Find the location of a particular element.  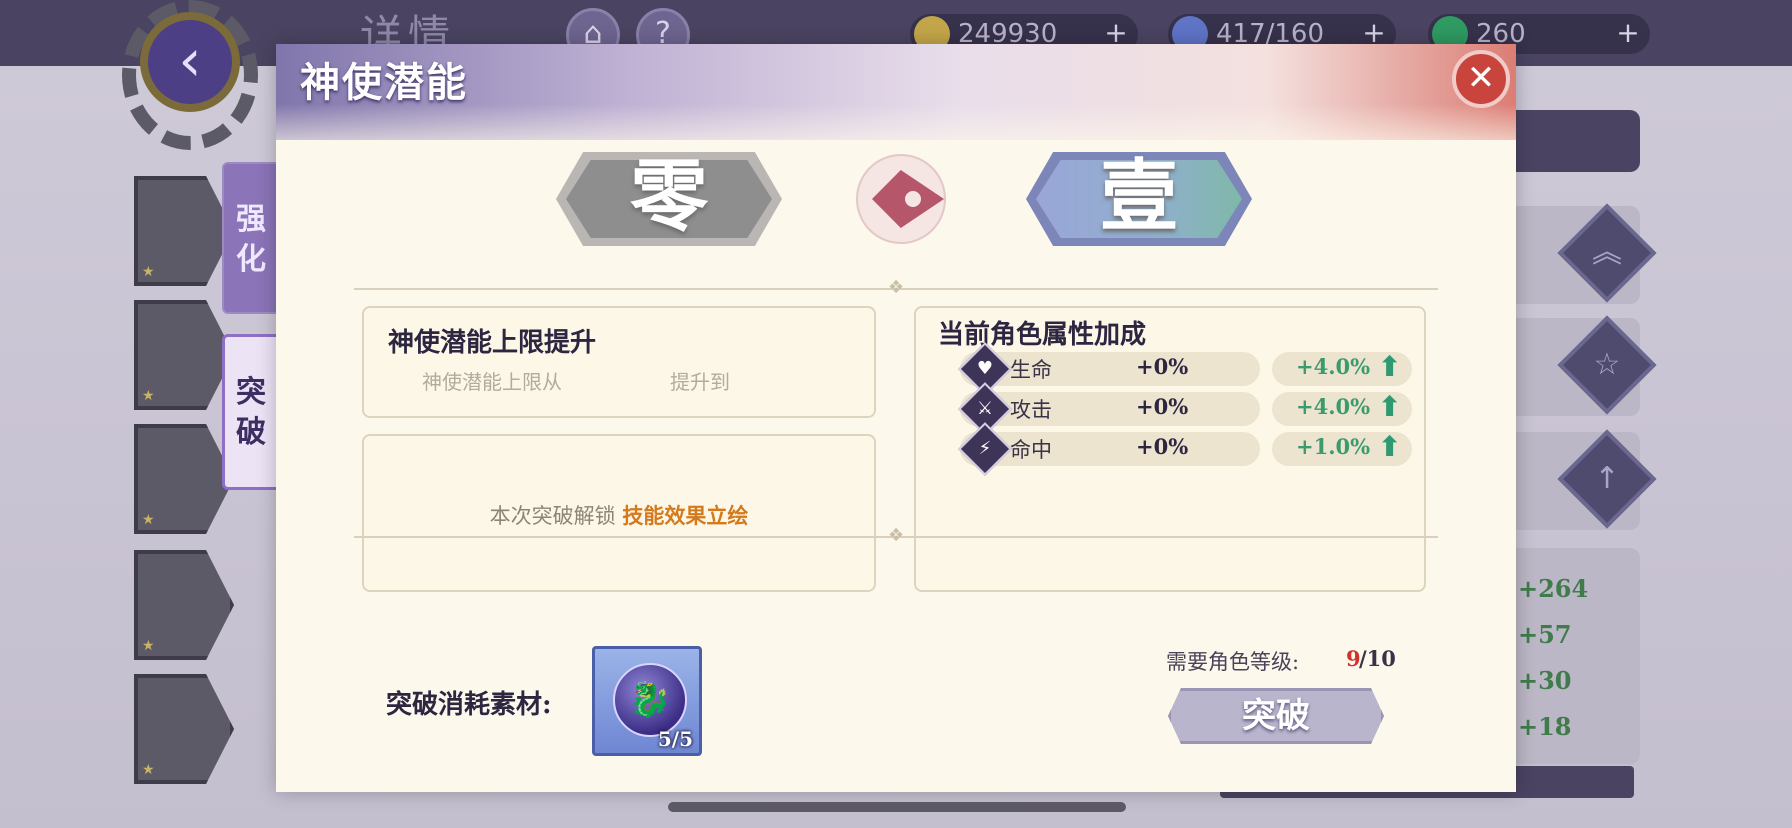

rank-current: 零 is located at coordinates (669, 199).